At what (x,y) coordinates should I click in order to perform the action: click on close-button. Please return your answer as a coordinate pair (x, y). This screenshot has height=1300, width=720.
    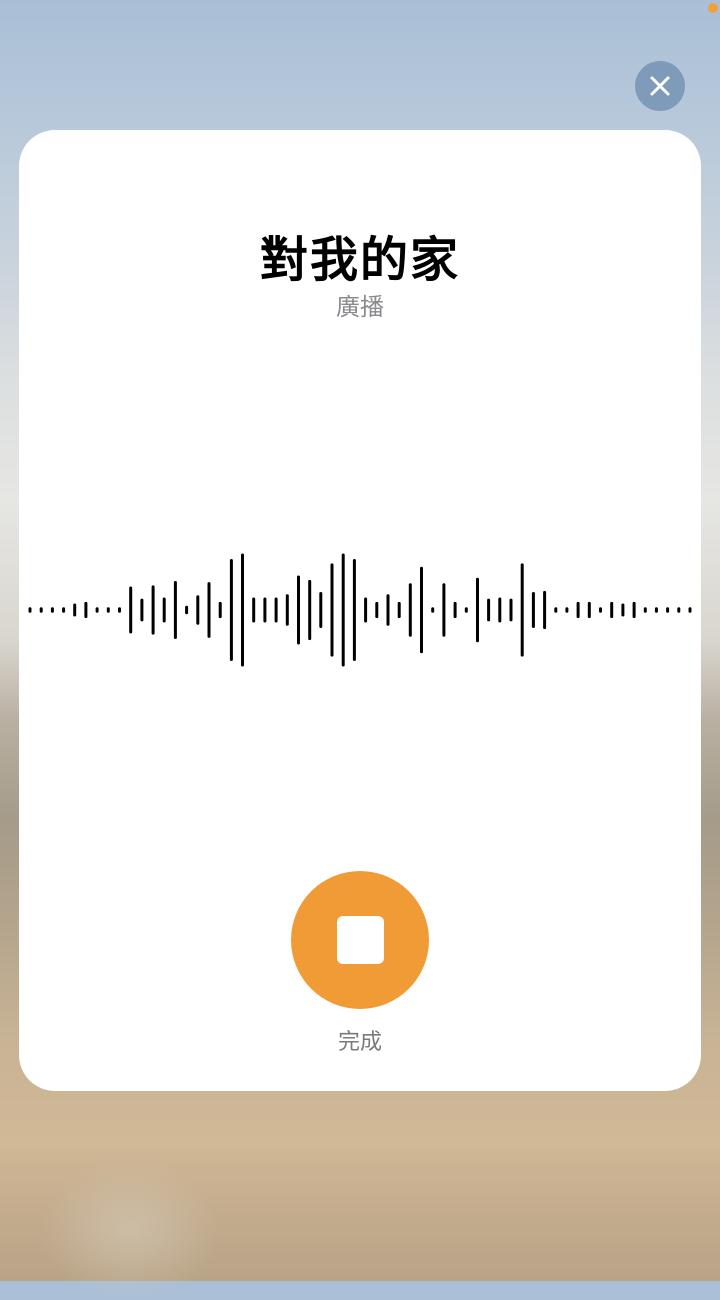
    Looking at the image, I should click on (660, 86).